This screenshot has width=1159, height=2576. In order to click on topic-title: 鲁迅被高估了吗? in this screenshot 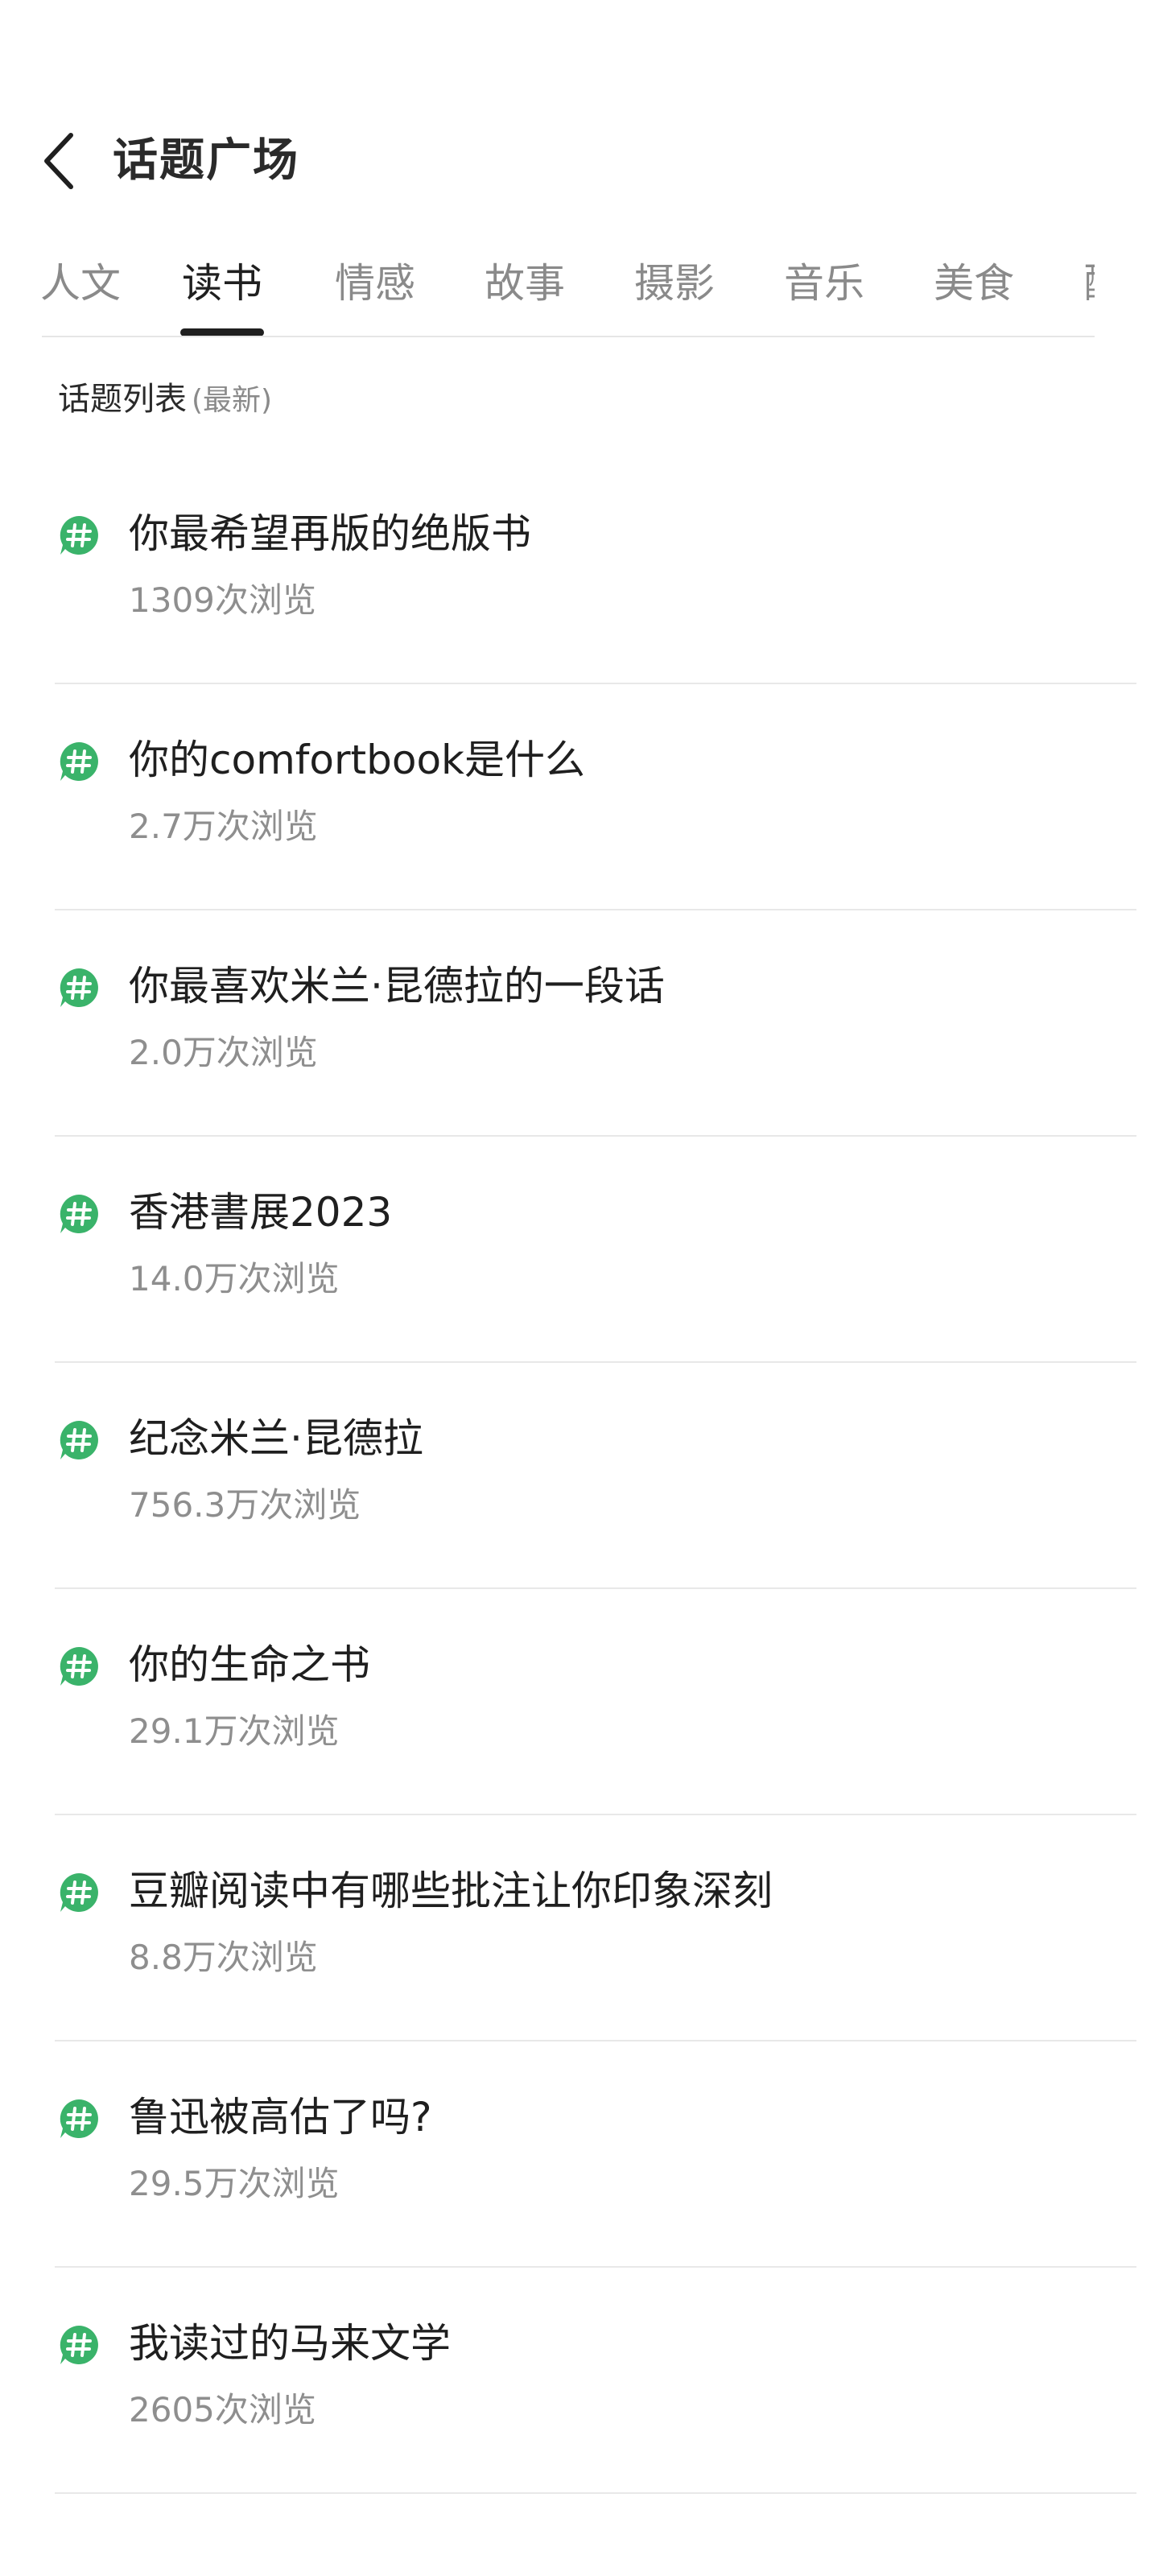, I will do `click(280, 2117)`.